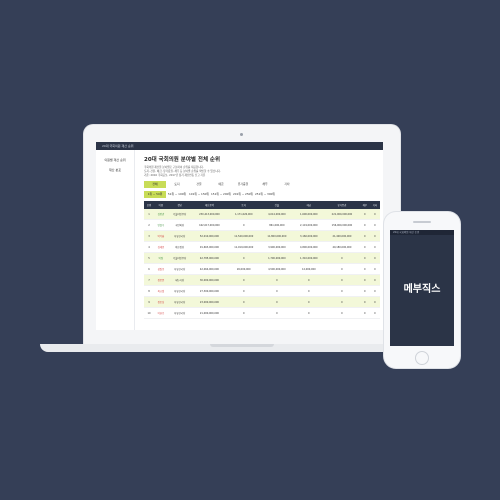  I want to click on cell-party: 더불어민주당, so click(179, 214).